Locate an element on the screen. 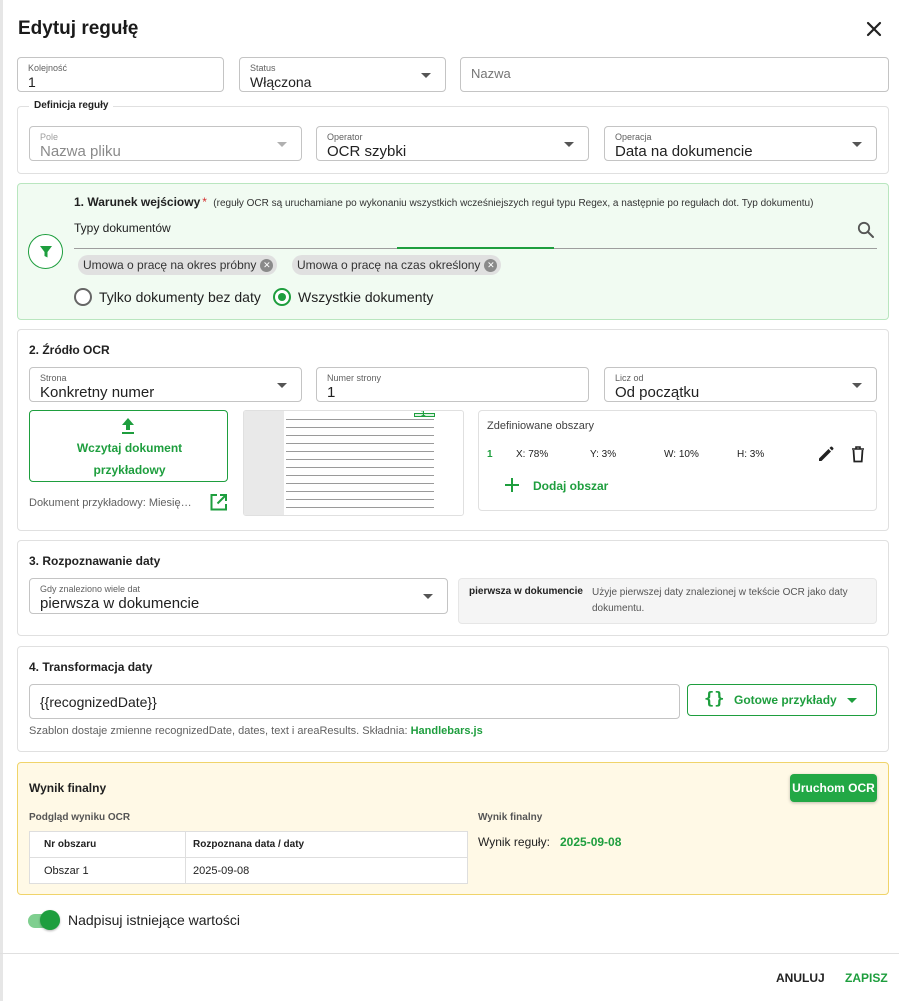 This screenshot has height=1001, width=899. code-braces-icon: {} is located at coordinates (714, 699).